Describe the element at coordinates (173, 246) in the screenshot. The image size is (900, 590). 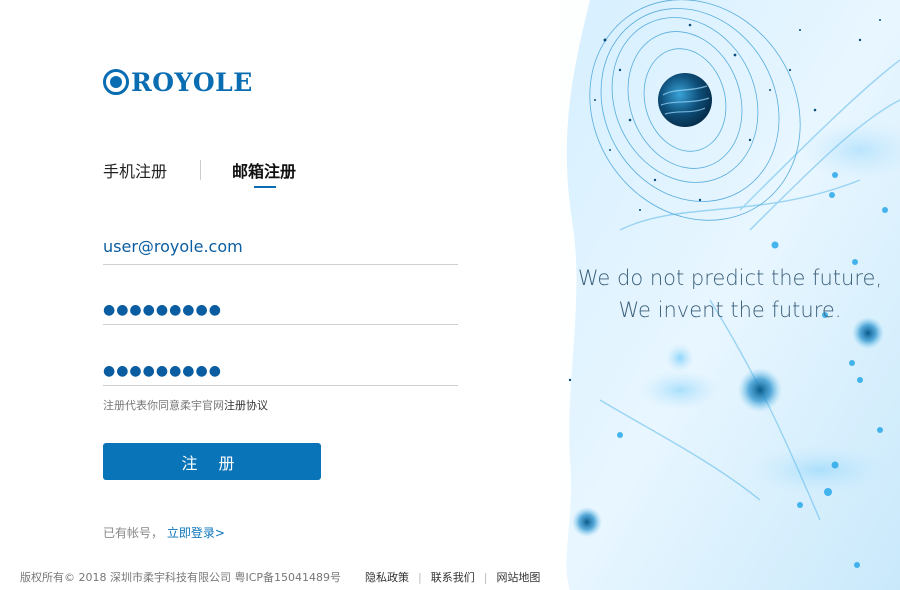
I see `email-value: user@royole.com` at that location.